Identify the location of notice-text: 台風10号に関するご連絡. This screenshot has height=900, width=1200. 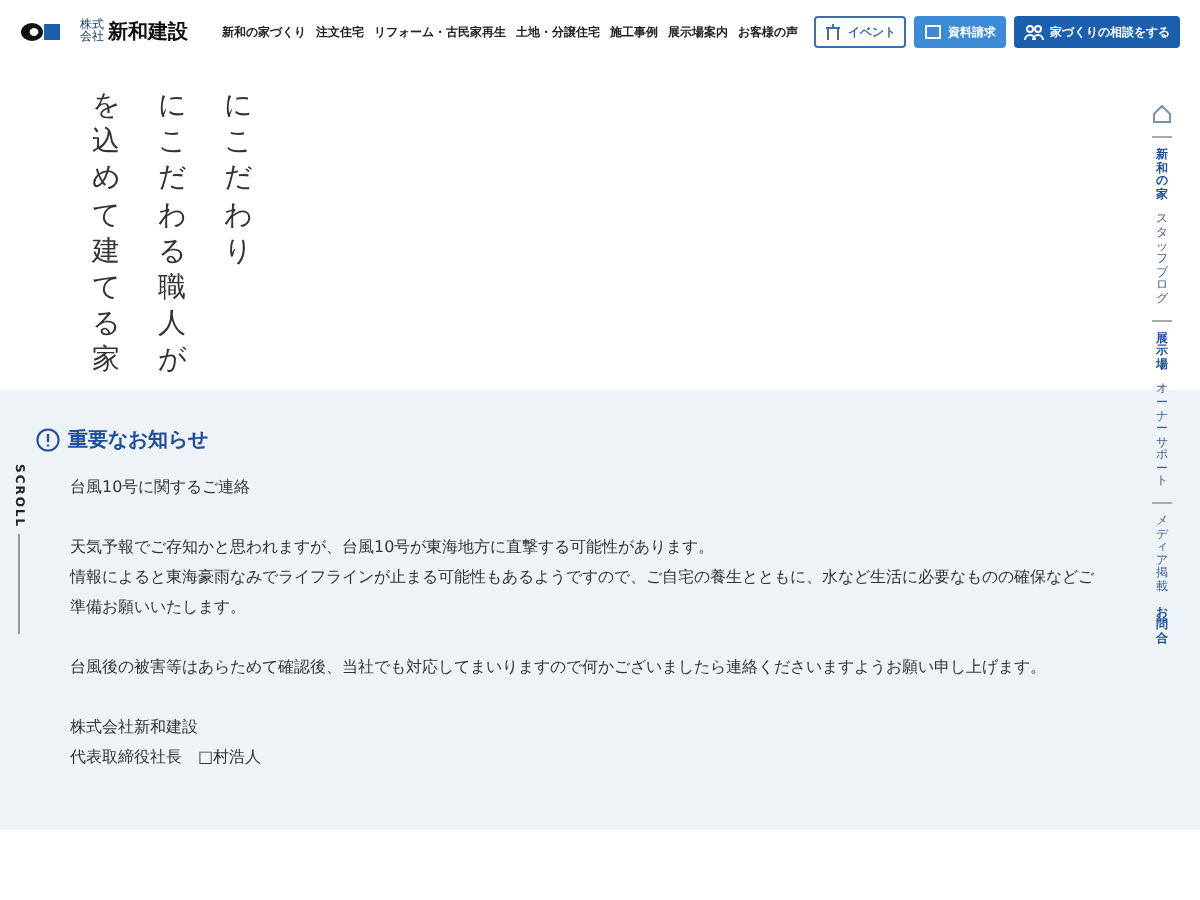
(160, 487).